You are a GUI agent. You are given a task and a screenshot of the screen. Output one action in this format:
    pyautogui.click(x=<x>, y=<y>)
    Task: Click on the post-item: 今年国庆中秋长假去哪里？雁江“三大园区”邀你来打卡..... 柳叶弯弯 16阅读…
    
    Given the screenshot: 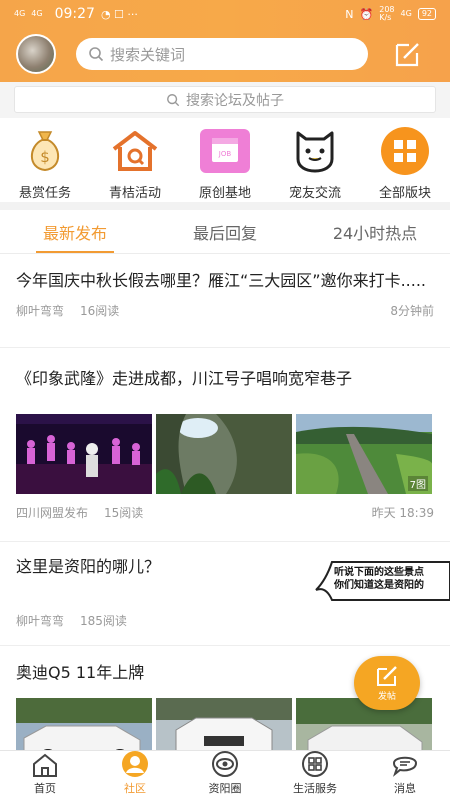 What is the action you would take?
    pyautogui.click(x=225, y=301)
    